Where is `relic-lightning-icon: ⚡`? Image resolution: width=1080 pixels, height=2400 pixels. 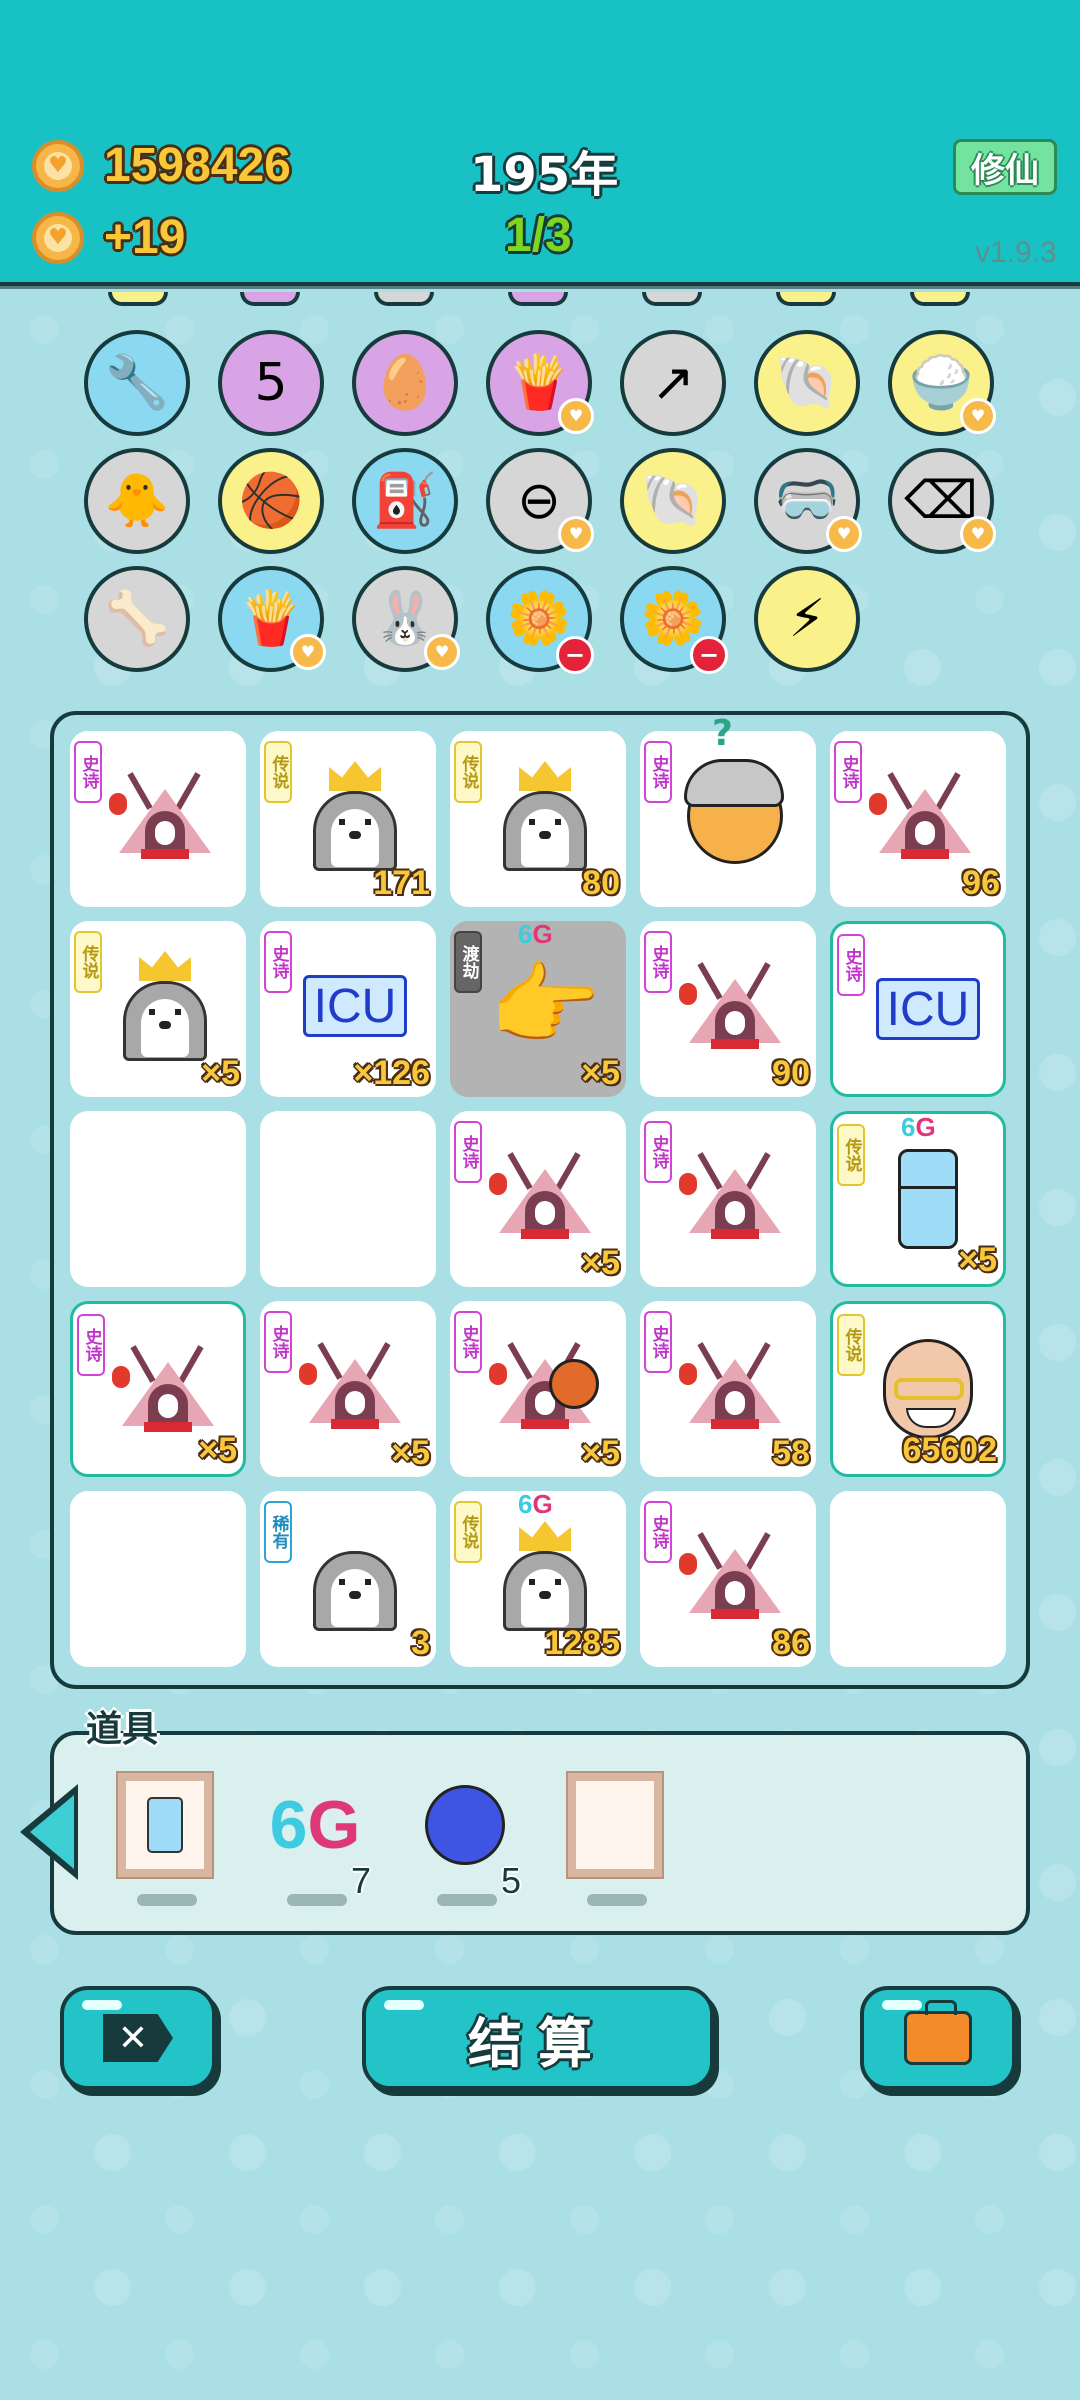 relic-lightning-icon: ⚡ is located at coordinates (807, 619).